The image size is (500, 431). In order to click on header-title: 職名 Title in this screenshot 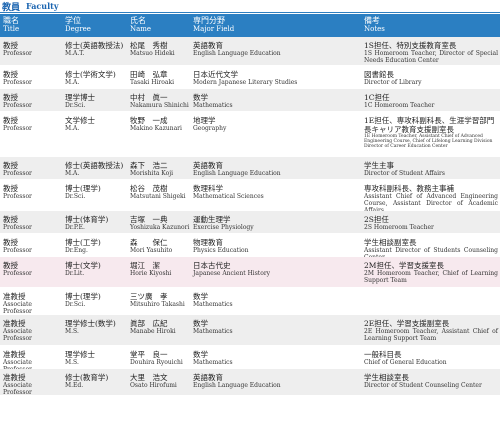, I will do `click(11, 24)`.